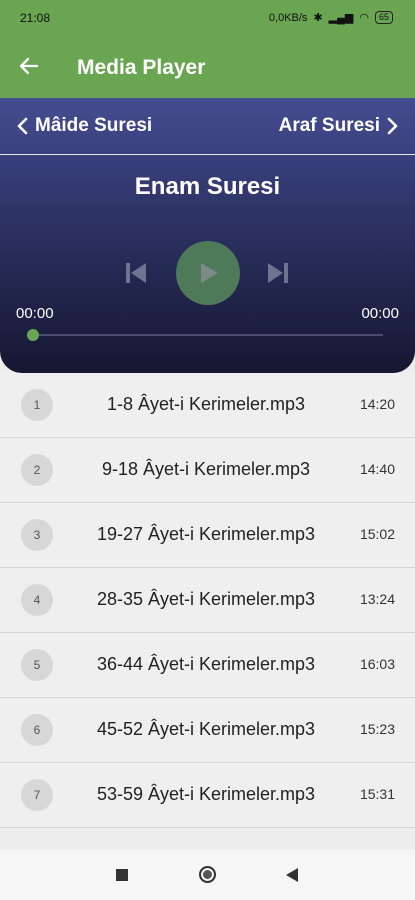 The height and width of the screenshot is (900, 415). Describe the element at coordinates (364, 18) in the screenshot. I see `wifi-icon: ◠` at that location.